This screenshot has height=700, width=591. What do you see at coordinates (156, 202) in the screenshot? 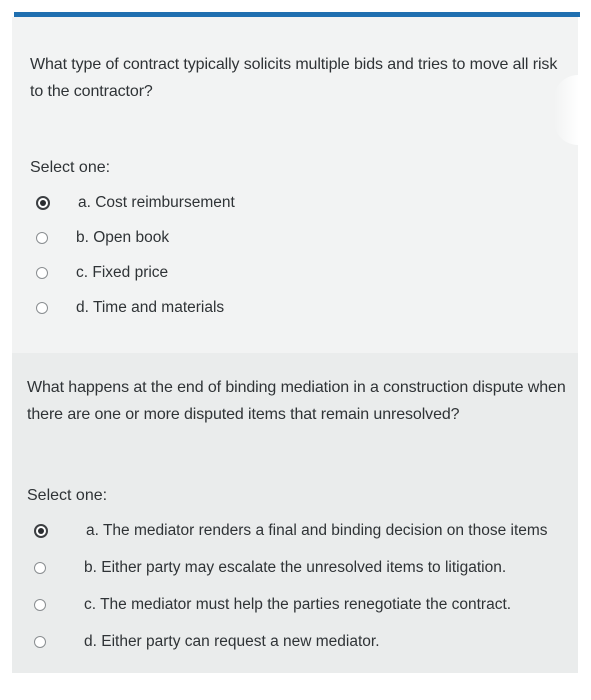
I see `answer-label: a. Cost reimbursement` at bounding box center [156, 202].